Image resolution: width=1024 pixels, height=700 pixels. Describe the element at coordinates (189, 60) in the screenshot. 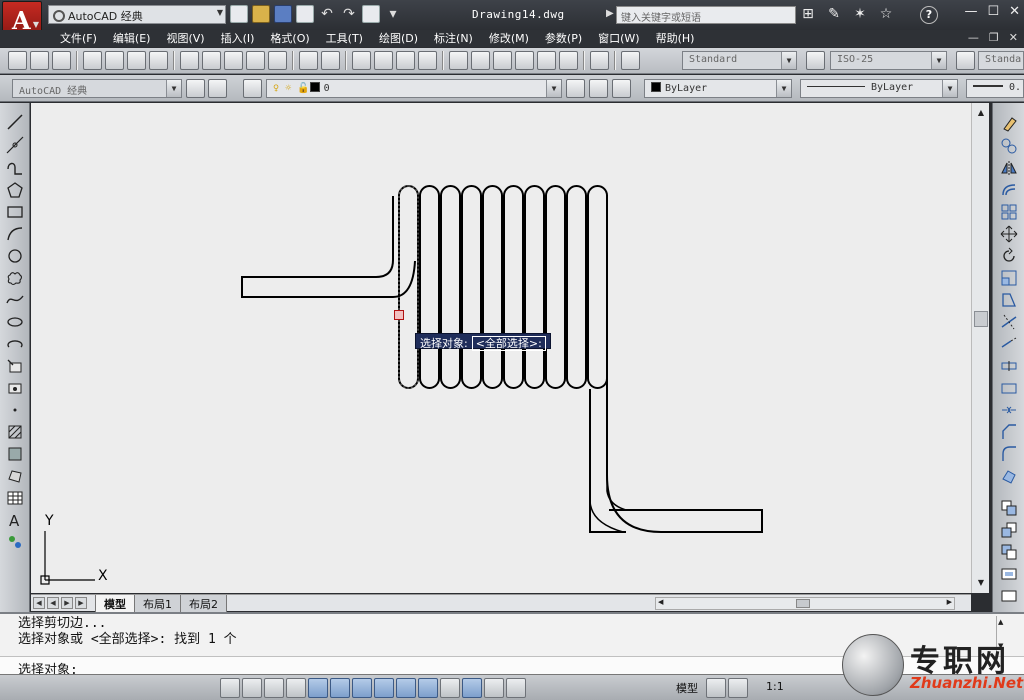

I see `cut-icon` at that location.